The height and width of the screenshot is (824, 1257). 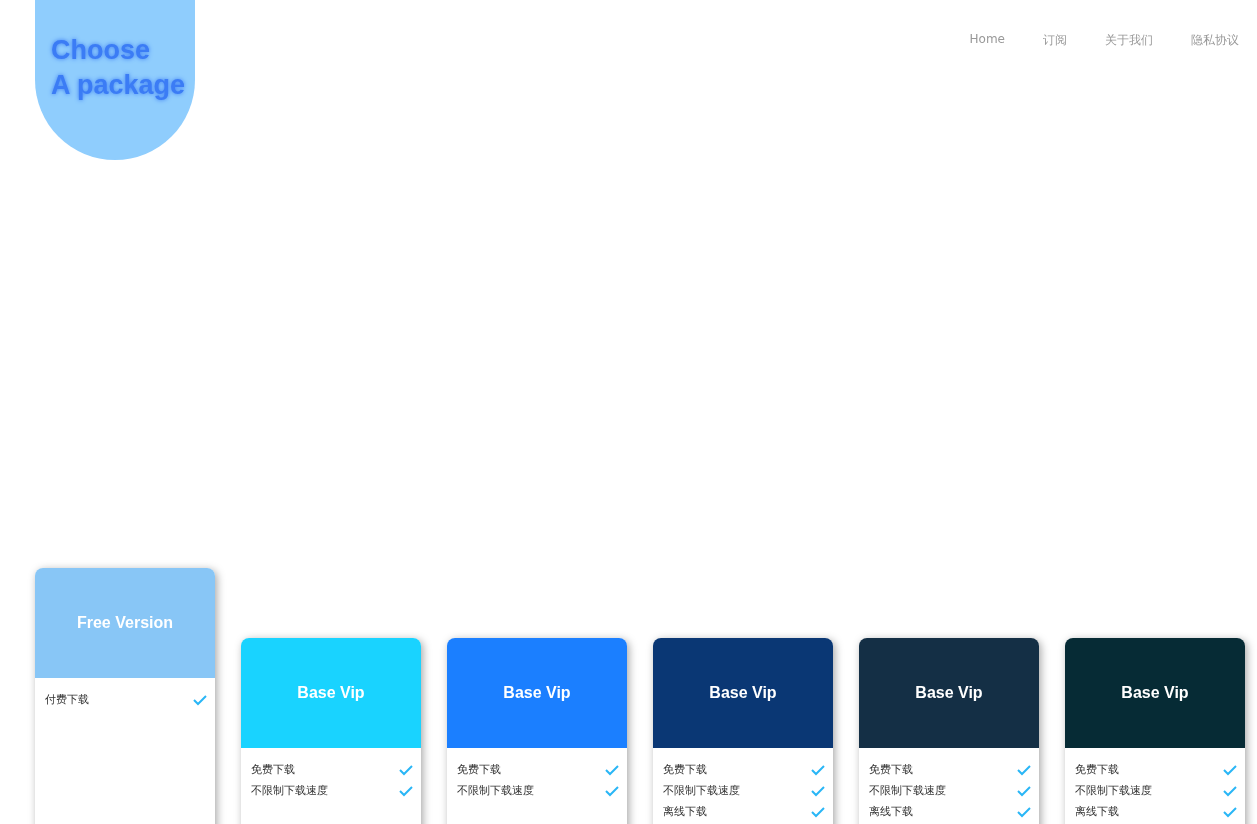 What do you see at coordinates (124, 623) in the screenshot?
I see `plan-title: Free Version` at bounding box center [124, 623].